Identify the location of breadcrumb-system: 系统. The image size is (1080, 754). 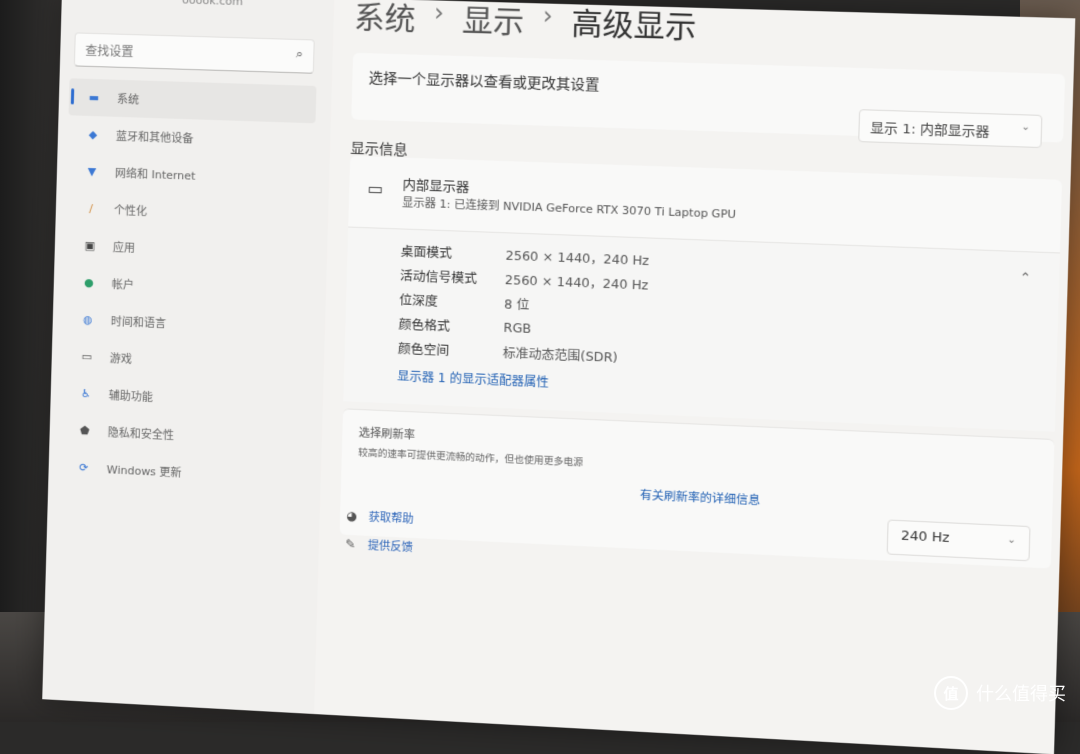
(385, 19).